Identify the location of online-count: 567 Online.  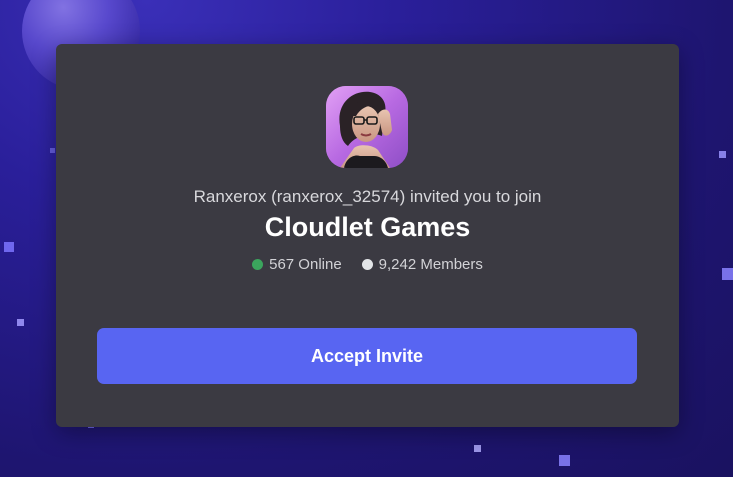
(305, 264).